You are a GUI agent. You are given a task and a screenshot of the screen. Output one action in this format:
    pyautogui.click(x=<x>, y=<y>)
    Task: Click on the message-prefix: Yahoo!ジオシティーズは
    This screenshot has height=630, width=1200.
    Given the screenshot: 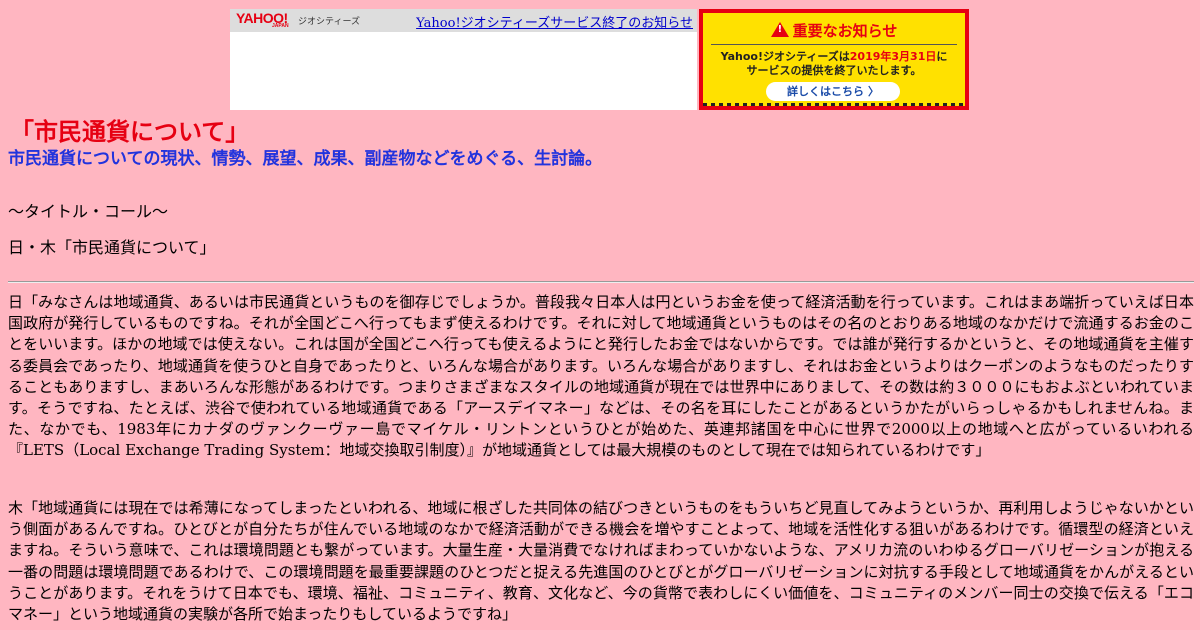 What is the action you would take?
    pyautogui.click(x=785, y=56)
    